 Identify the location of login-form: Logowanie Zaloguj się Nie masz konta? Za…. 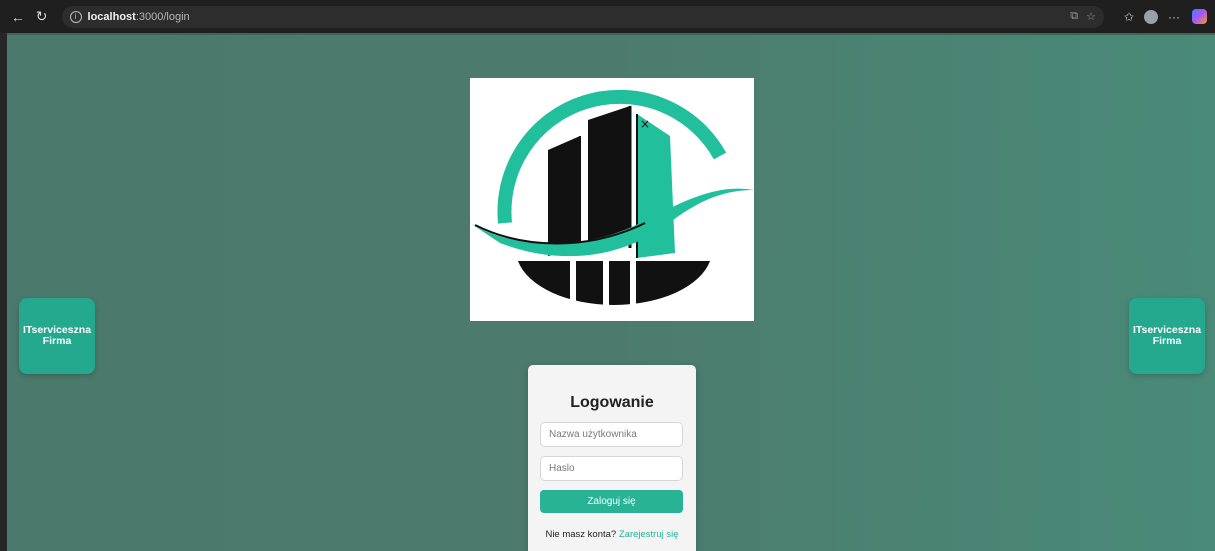
(612, 458).